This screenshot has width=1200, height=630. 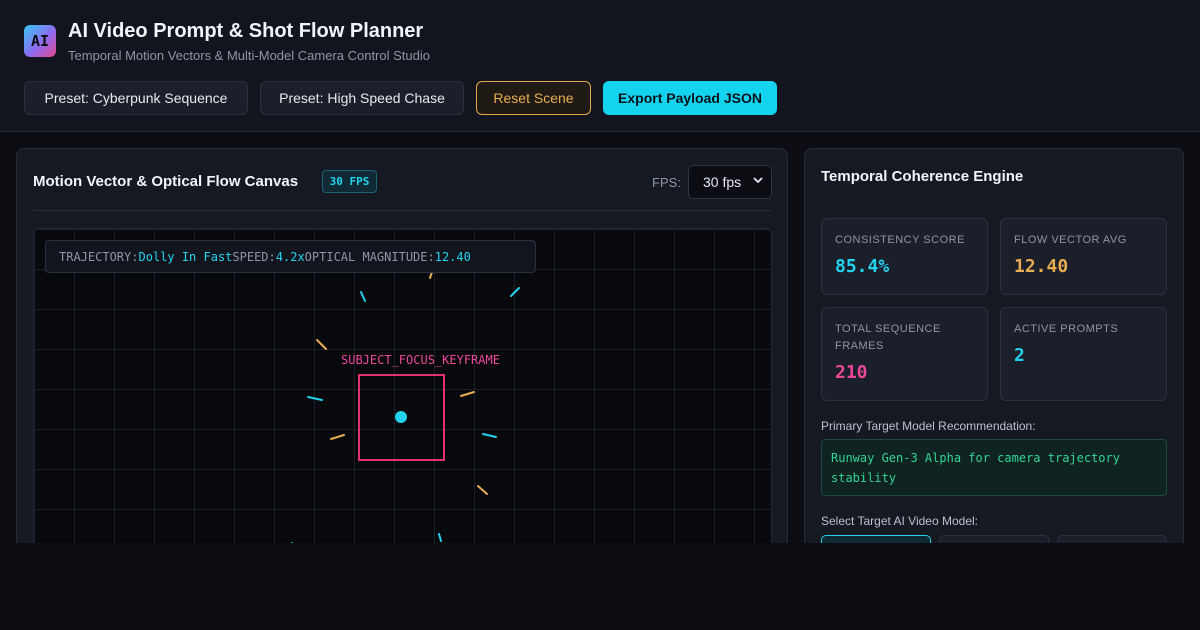 What do you see at coordinates (185, 256) in the screenshot?
I see `hud-trajectory-value: Dolly In Fast` at bounding box center [185, 256].